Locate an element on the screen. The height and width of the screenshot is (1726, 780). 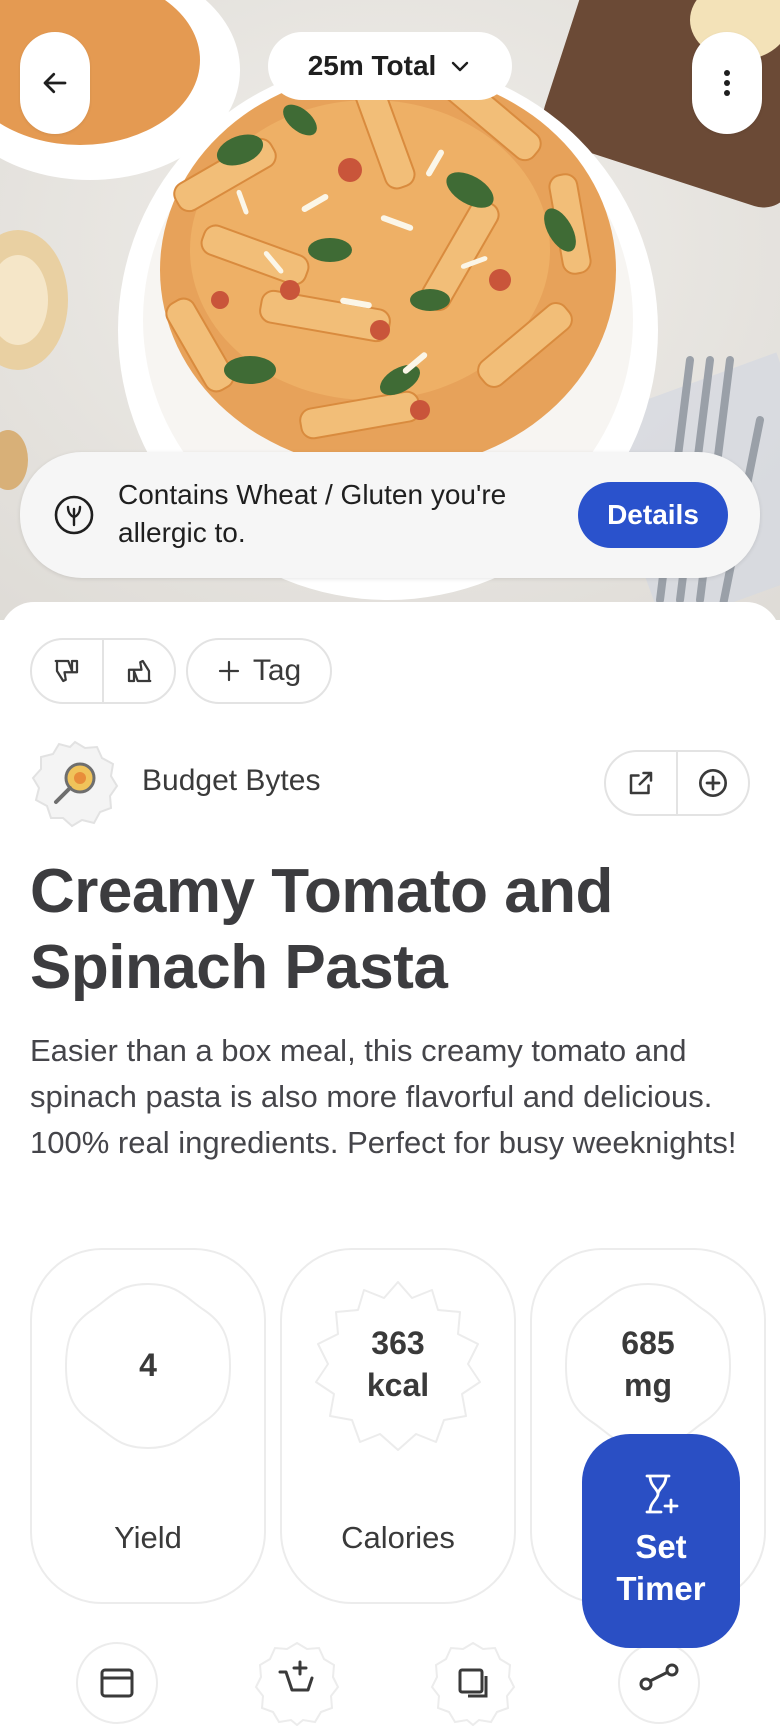
plus-icon is located at coordinates (228, 671).